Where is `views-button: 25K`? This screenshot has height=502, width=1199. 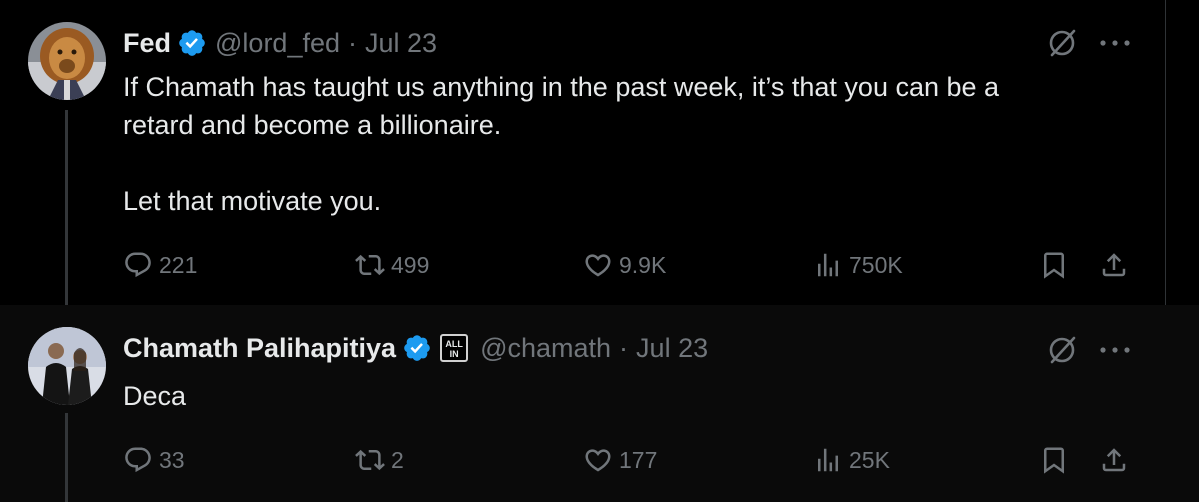 views-button: 25K is located at coordinates (851, 460).